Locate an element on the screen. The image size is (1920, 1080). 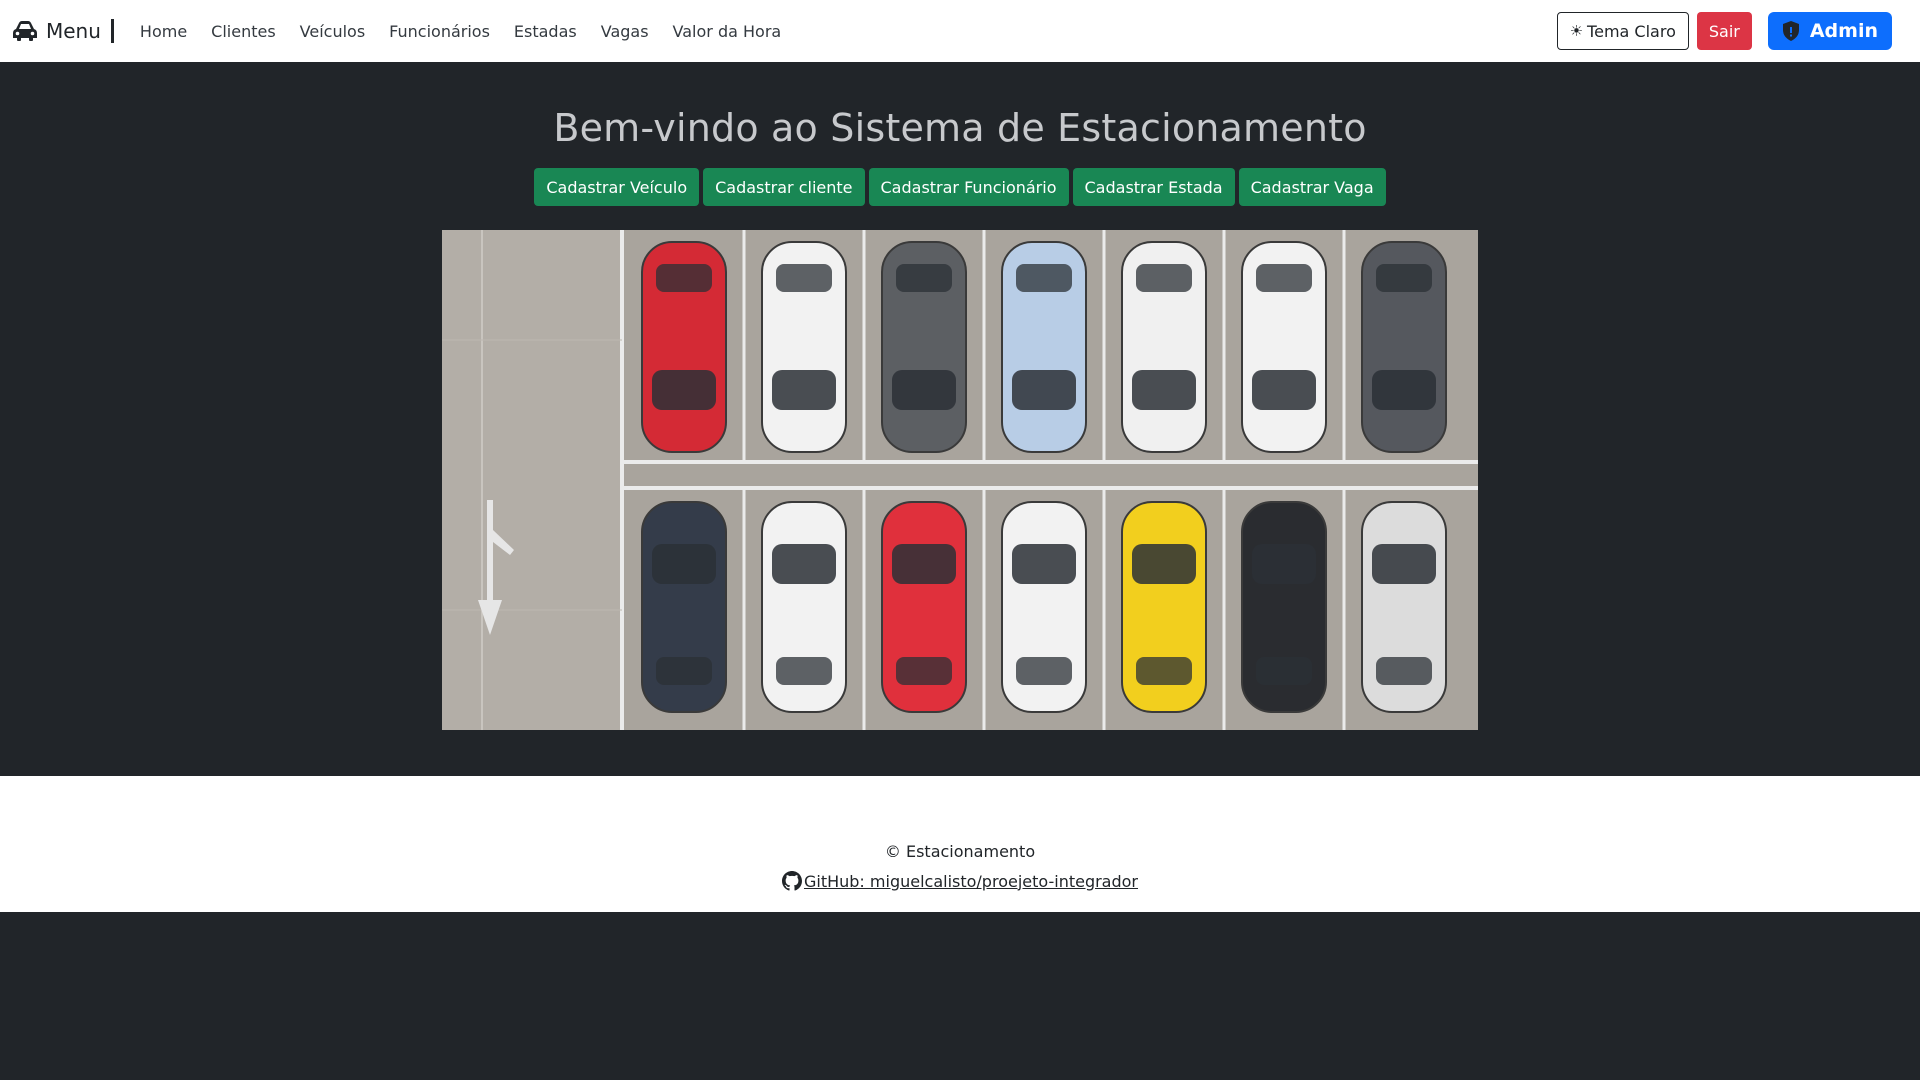
cadastrar-veiculo-button: Cadastrar Veículo is located at coordinates (617, 187).